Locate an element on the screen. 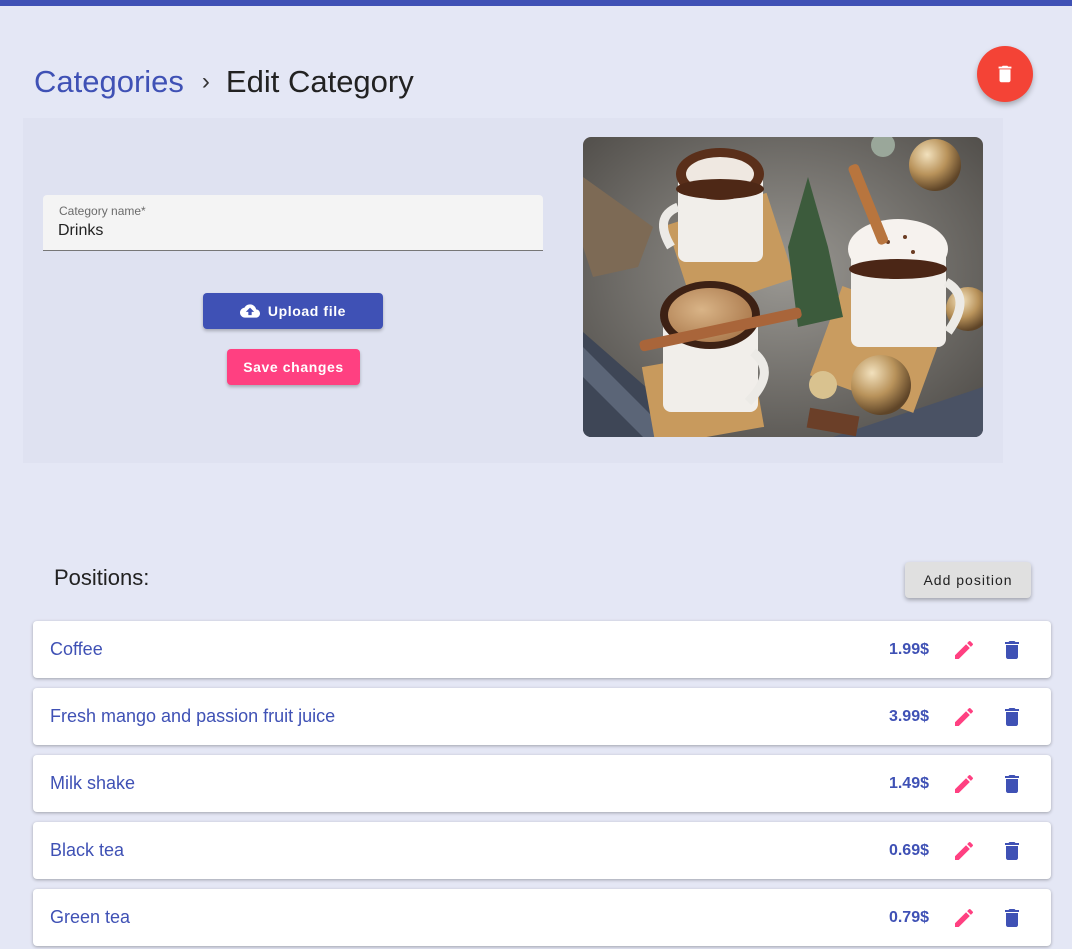 Image resolution: width=1072 pixels, height=949 pixels. position-row: Green tea 0.79$ is located at coordinates (542, 917).